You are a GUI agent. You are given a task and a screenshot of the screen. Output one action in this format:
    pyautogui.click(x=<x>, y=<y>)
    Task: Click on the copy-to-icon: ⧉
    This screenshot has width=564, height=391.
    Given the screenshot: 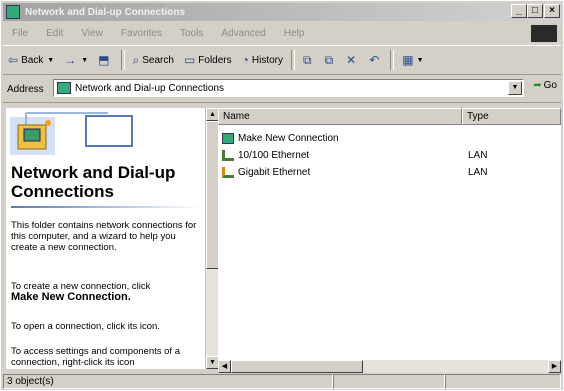 What is the action you would take?
    pyautogui.click(x=329, y=59)
    